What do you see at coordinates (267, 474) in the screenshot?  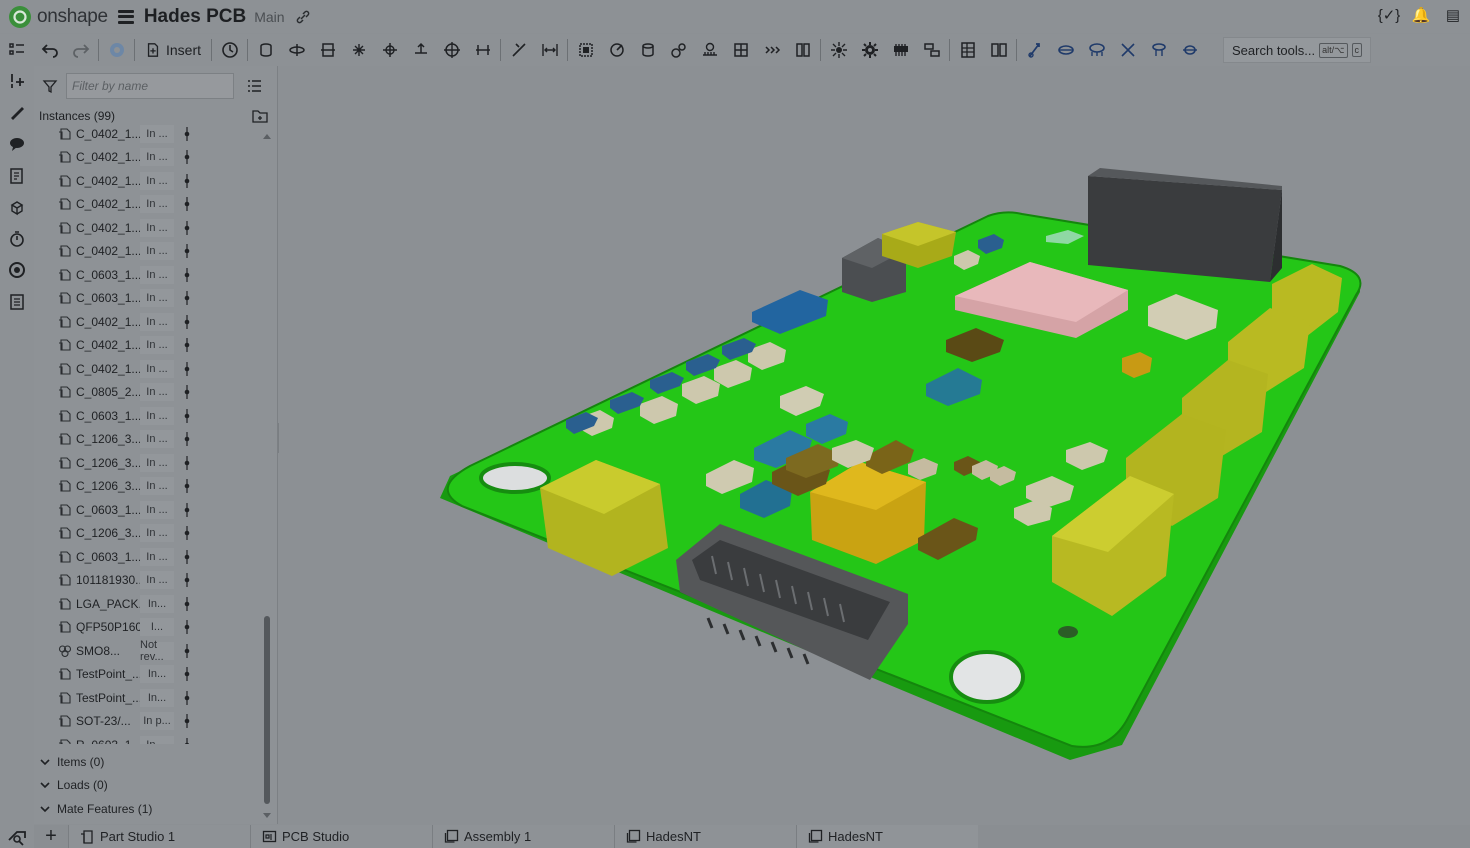 I see `scrollbar` at bounding box center [267, 474].